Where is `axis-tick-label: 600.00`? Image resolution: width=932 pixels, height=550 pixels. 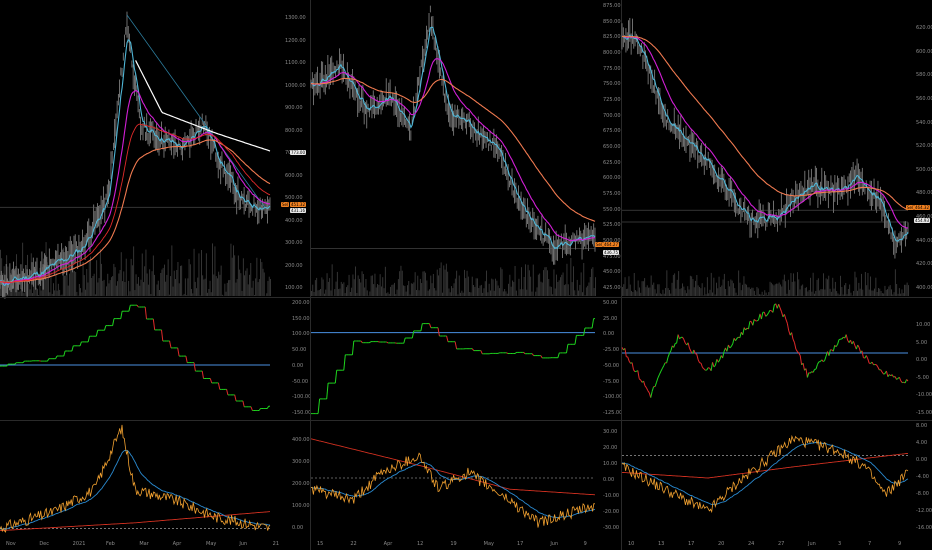
axis-tick-label: 600.00 is located at coordinates (924, 51).